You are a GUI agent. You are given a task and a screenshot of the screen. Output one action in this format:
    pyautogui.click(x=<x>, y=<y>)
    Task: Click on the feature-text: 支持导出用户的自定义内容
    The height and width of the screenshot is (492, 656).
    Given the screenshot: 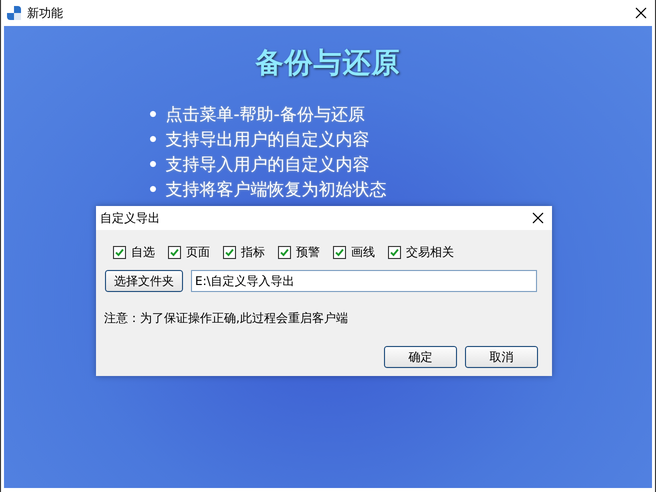 What is the action you would take?
    pyautogui.click(x=268, y=139)
    